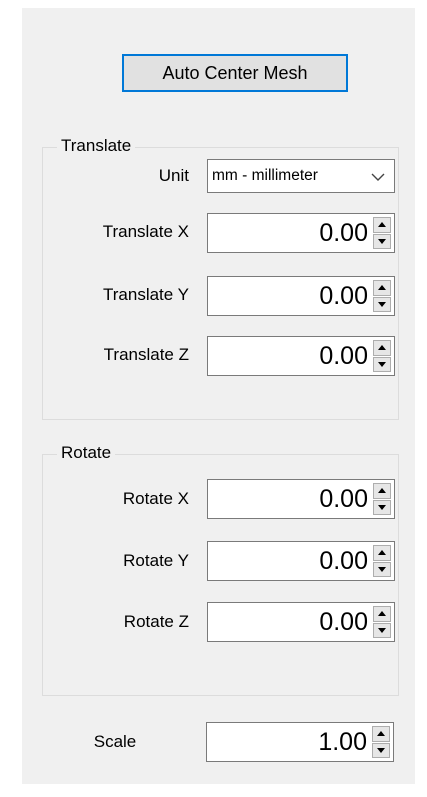 The width and height of the screenshot is (427, 797). I want to click on rotate-y-label: Rotate Y, so click(156, 560).